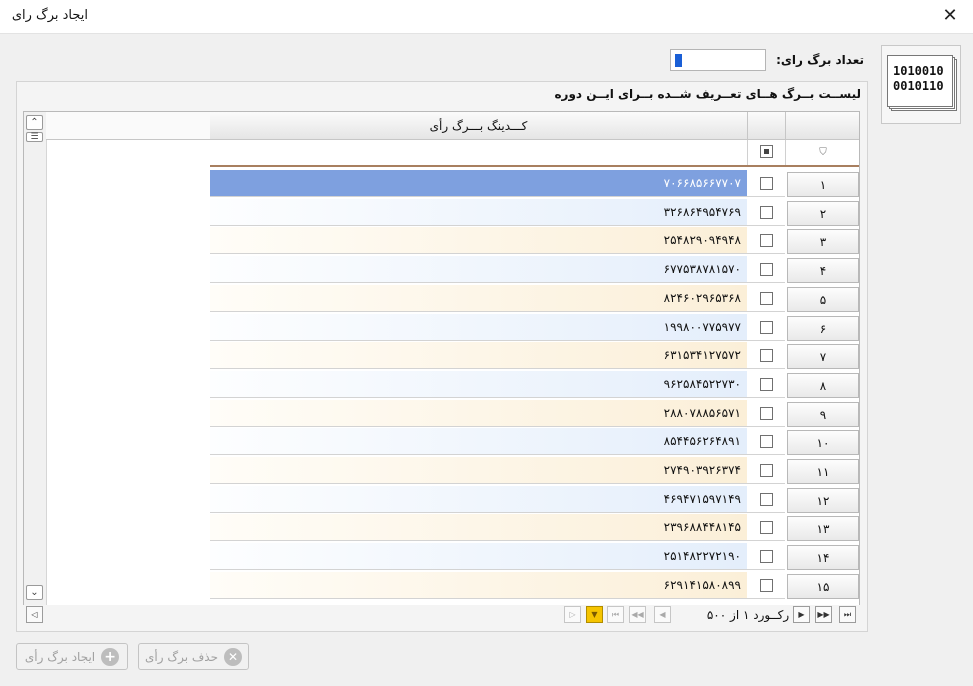 The width and height of the screenshot is (973, 686). I want to click on select-all-checkbox, so click(766, 151).